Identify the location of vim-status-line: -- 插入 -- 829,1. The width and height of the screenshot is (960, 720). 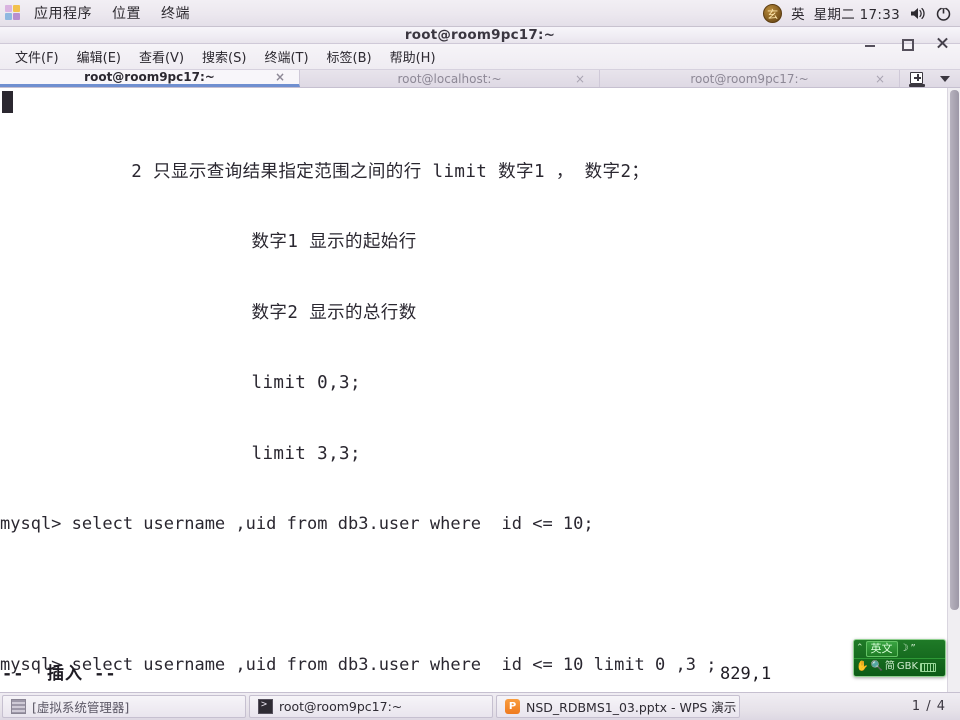
(473, 675).